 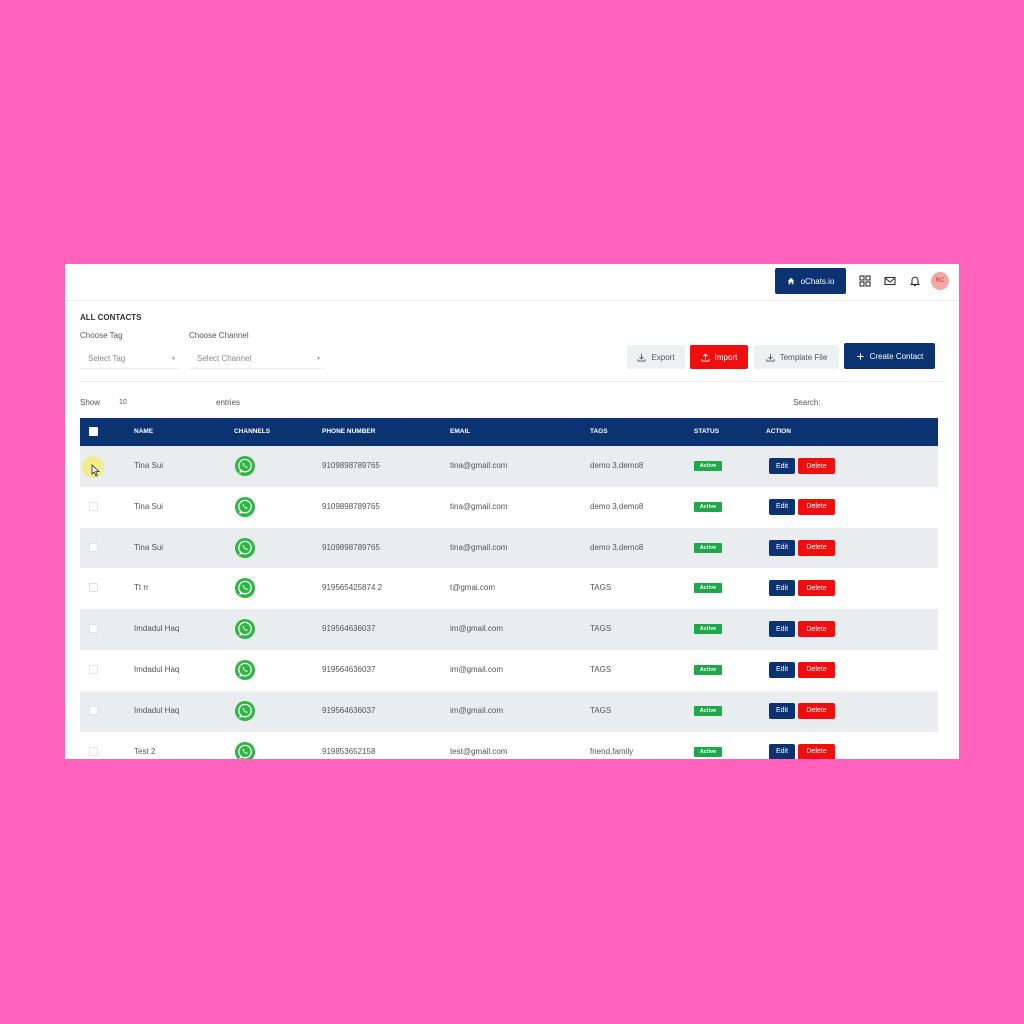 What do you see at coordinates (612, 751) in the screenshot?
I see `cell-tags: friend,family` at bounding box center [612, 751].